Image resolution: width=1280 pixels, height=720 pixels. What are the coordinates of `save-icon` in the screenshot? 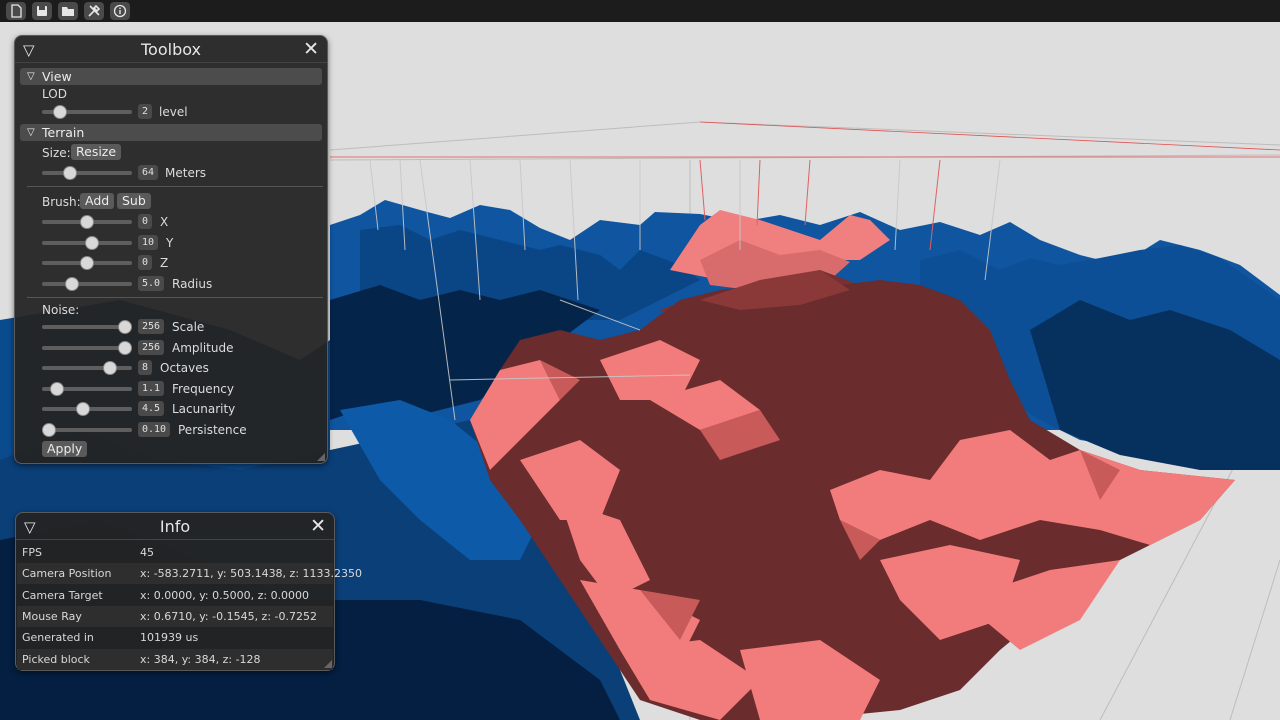 It's located at (42, 11).